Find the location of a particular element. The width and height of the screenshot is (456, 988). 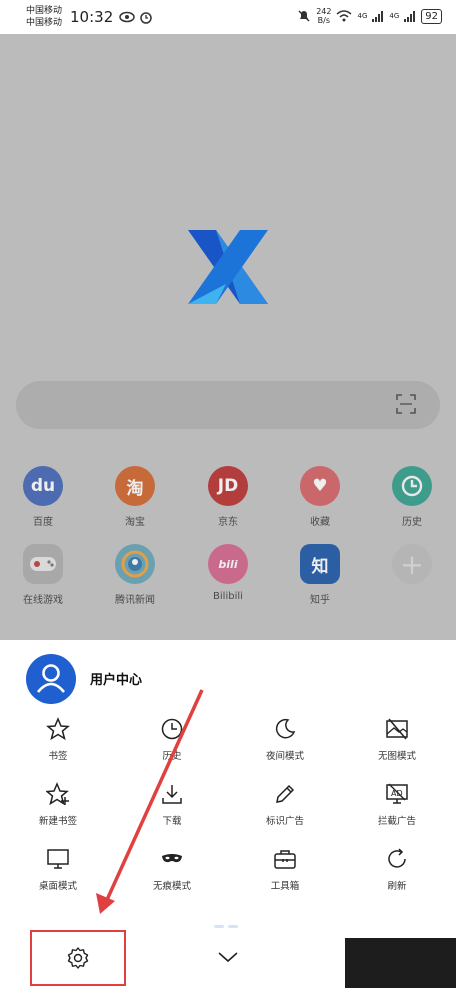

ad-block-icon: AD is located at coordinates (397, 793).